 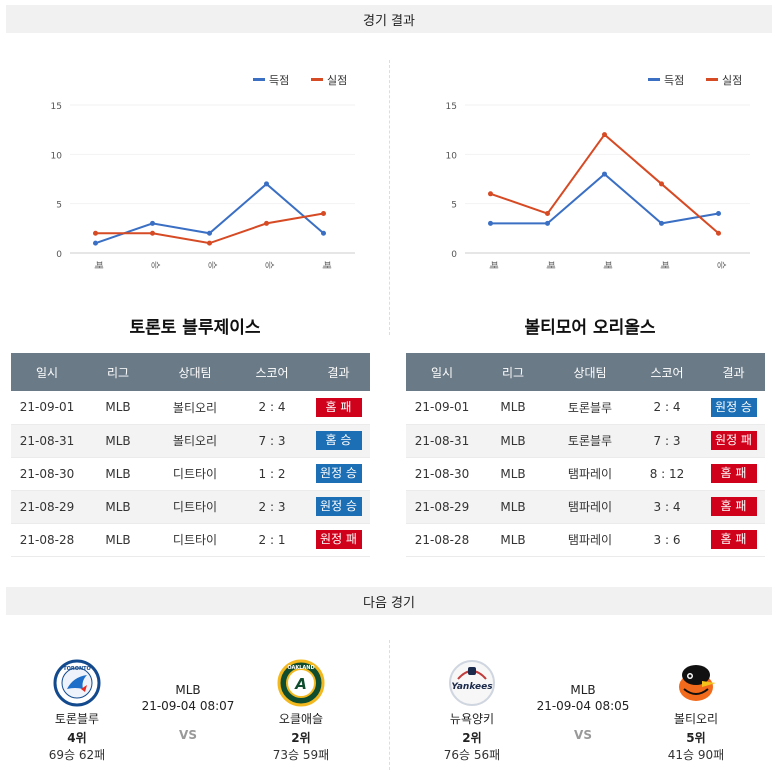 What do you see at coordinates (389, 197) in the screenshot?
I see `column-divider` at bounding box center [389, 197].